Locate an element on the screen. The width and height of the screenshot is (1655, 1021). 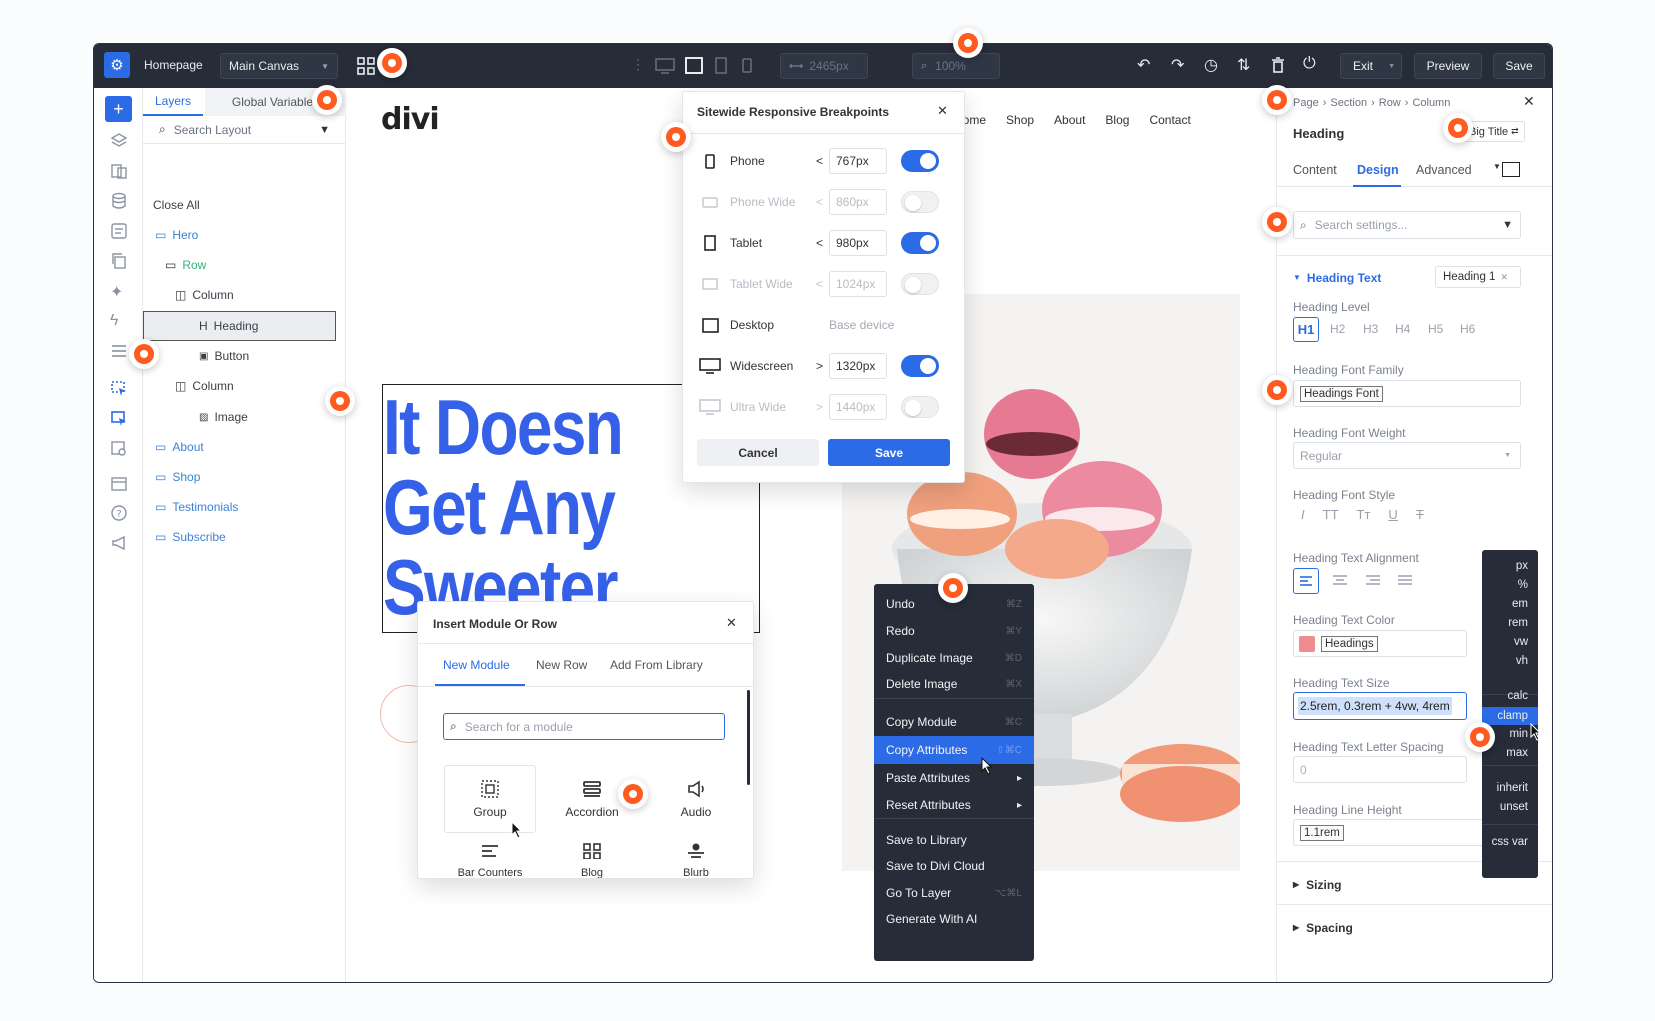
search-layout-icon is located at coordinates (119, 449).